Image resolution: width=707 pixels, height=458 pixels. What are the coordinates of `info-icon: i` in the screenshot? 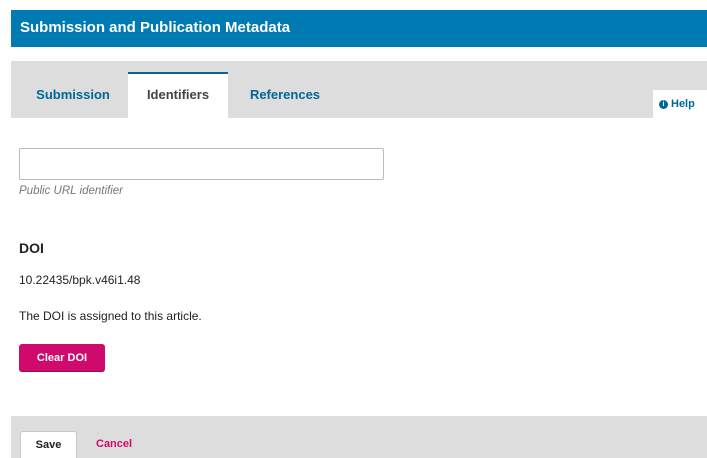 It's located at (663, 104).